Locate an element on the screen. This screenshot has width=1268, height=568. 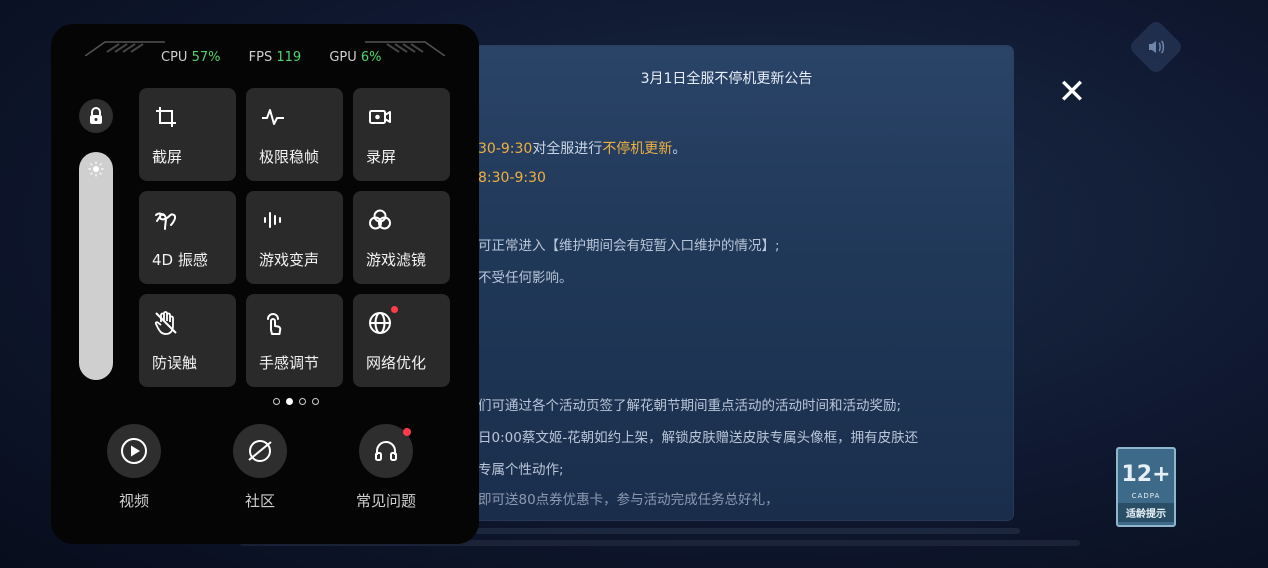
tile-label: 4D 振感 is located at coordinates (180, 260).